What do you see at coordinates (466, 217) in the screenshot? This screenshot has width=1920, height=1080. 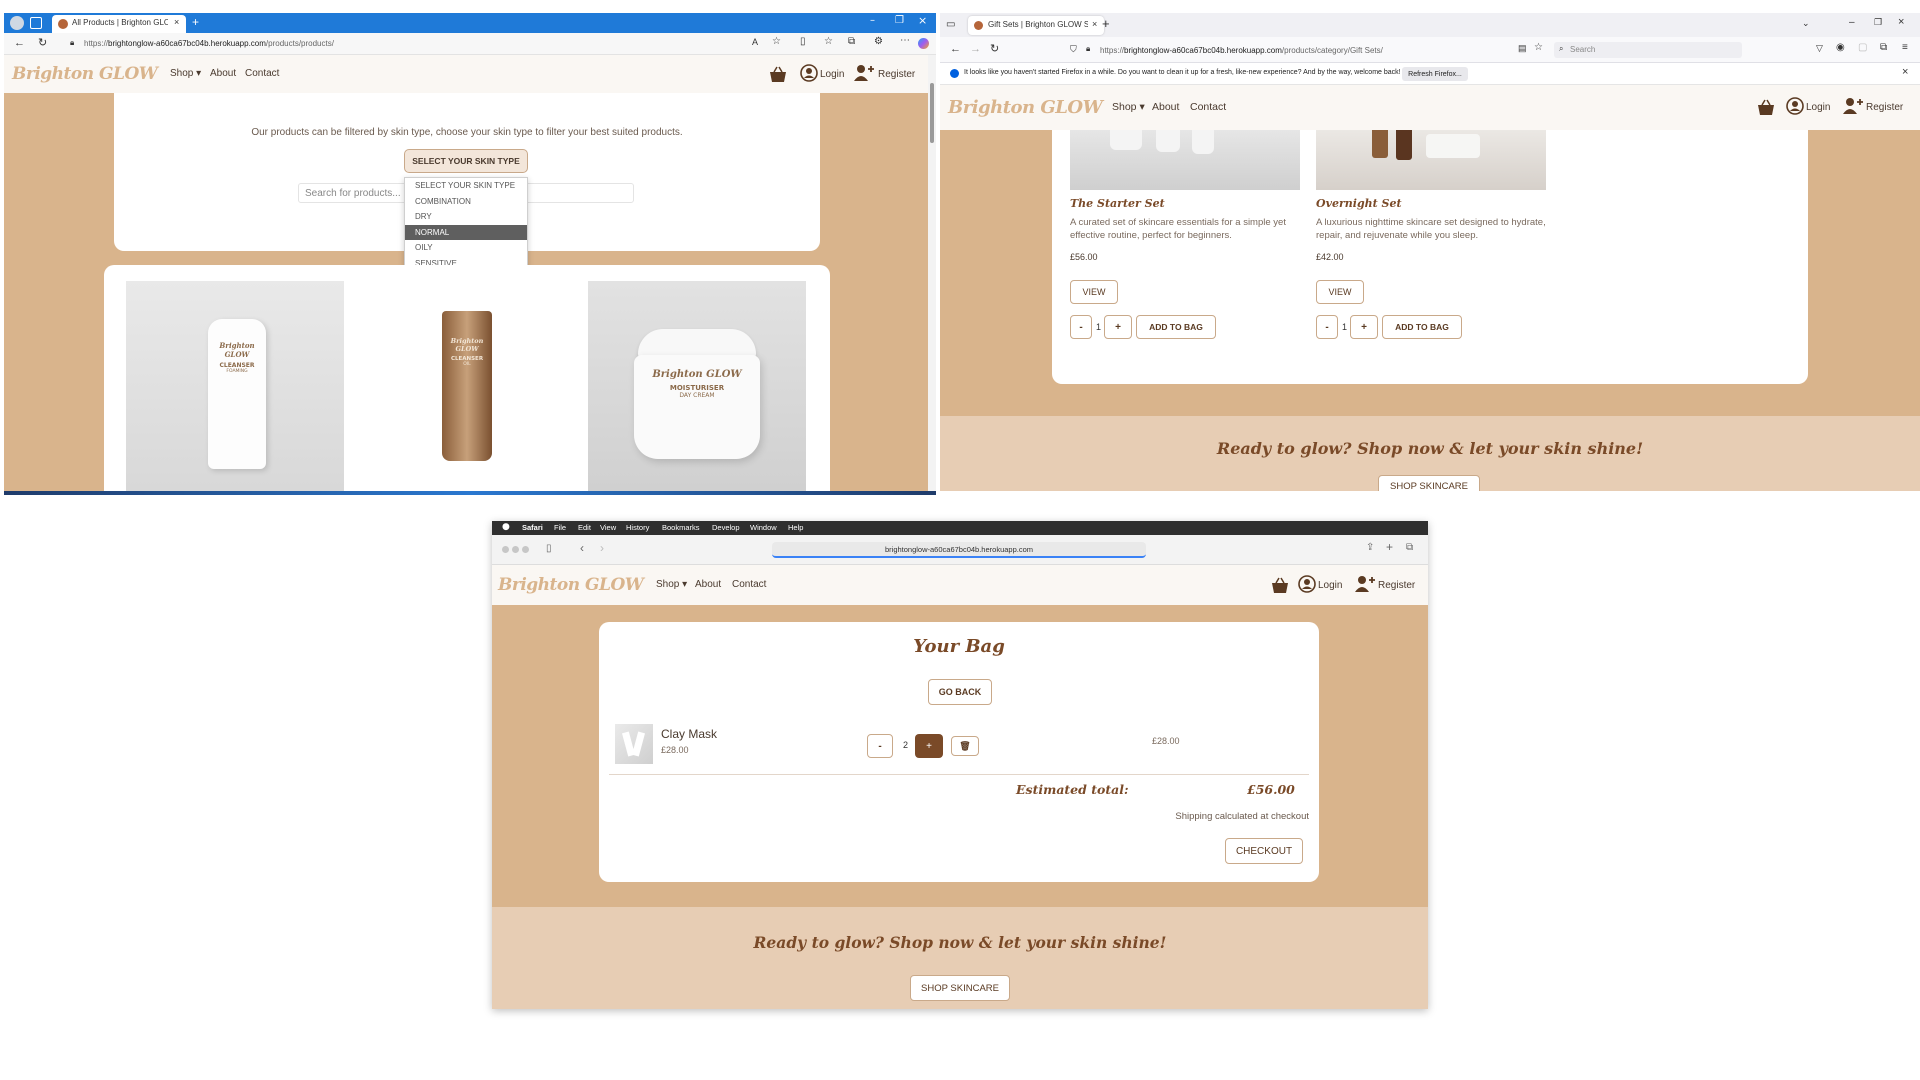 I see `option-dry: DRY` at bounding box center [466, 217].